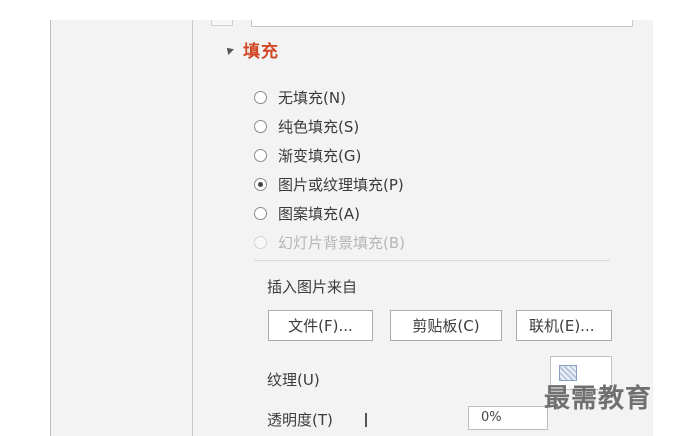 Image resolution: width=697 pixels, height=436 pixels. I want to click on top-field, so click(442, 23).